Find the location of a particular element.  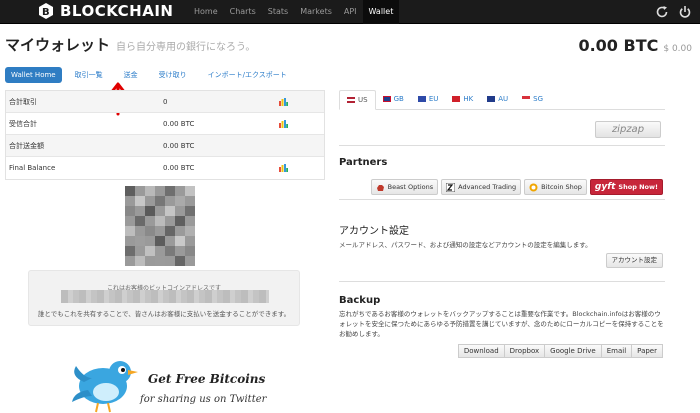

wallet-balance: 0.00 BTC $ 0.00 is located at coordinates (635, 45).